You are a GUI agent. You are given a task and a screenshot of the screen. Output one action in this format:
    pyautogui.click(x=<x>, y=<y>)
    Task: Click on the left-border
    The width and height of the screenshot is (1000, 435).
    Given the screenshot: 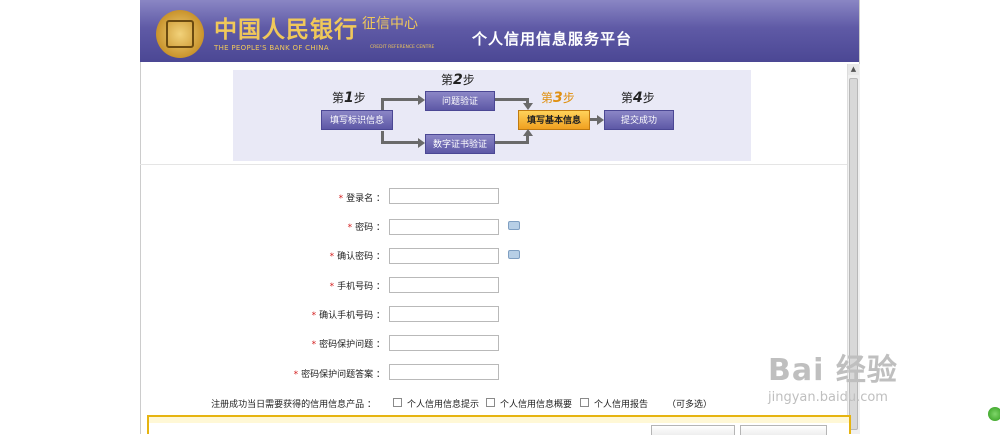 What is the action you would take?
    pyautogui.click(x=140, y=248)
    